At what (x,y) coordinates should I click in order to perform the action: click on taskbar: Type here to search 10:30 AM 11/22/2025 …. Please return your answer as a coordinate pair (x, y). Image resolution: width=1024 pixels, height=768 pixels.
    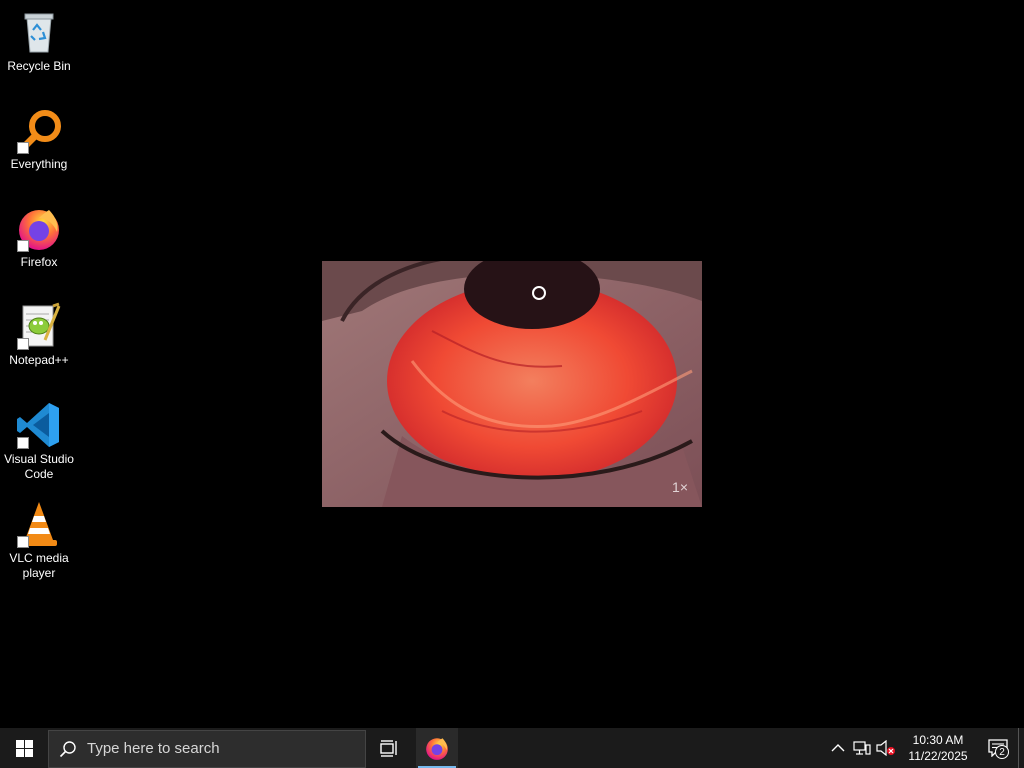
    Looking at the image, I should click on (512, 748).